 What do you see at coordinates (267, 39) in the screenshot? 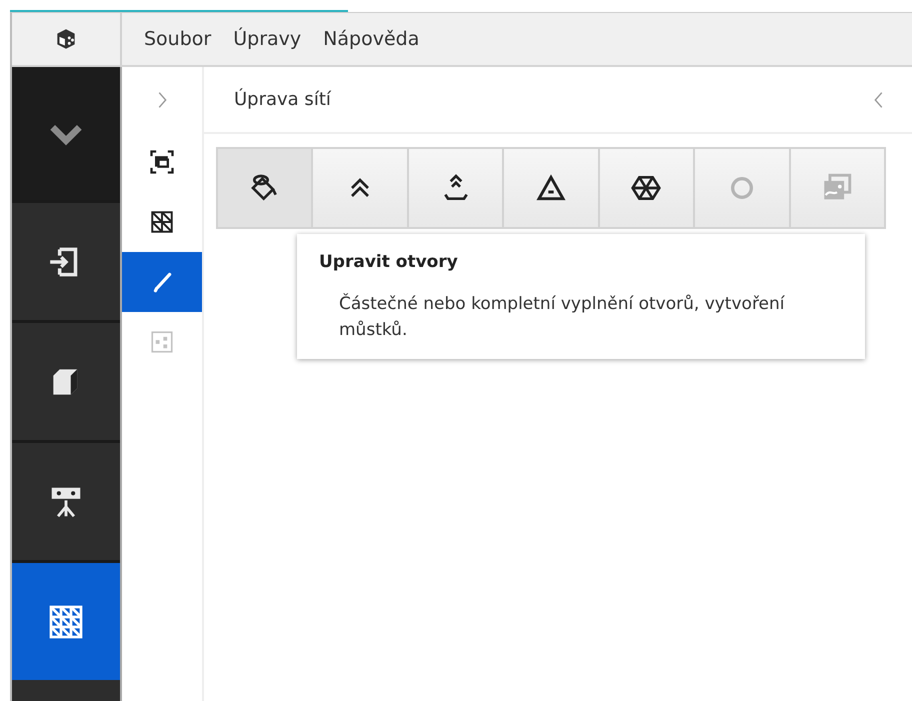
I see `menu-item: Úpravy` at bounding box center [267, 39].